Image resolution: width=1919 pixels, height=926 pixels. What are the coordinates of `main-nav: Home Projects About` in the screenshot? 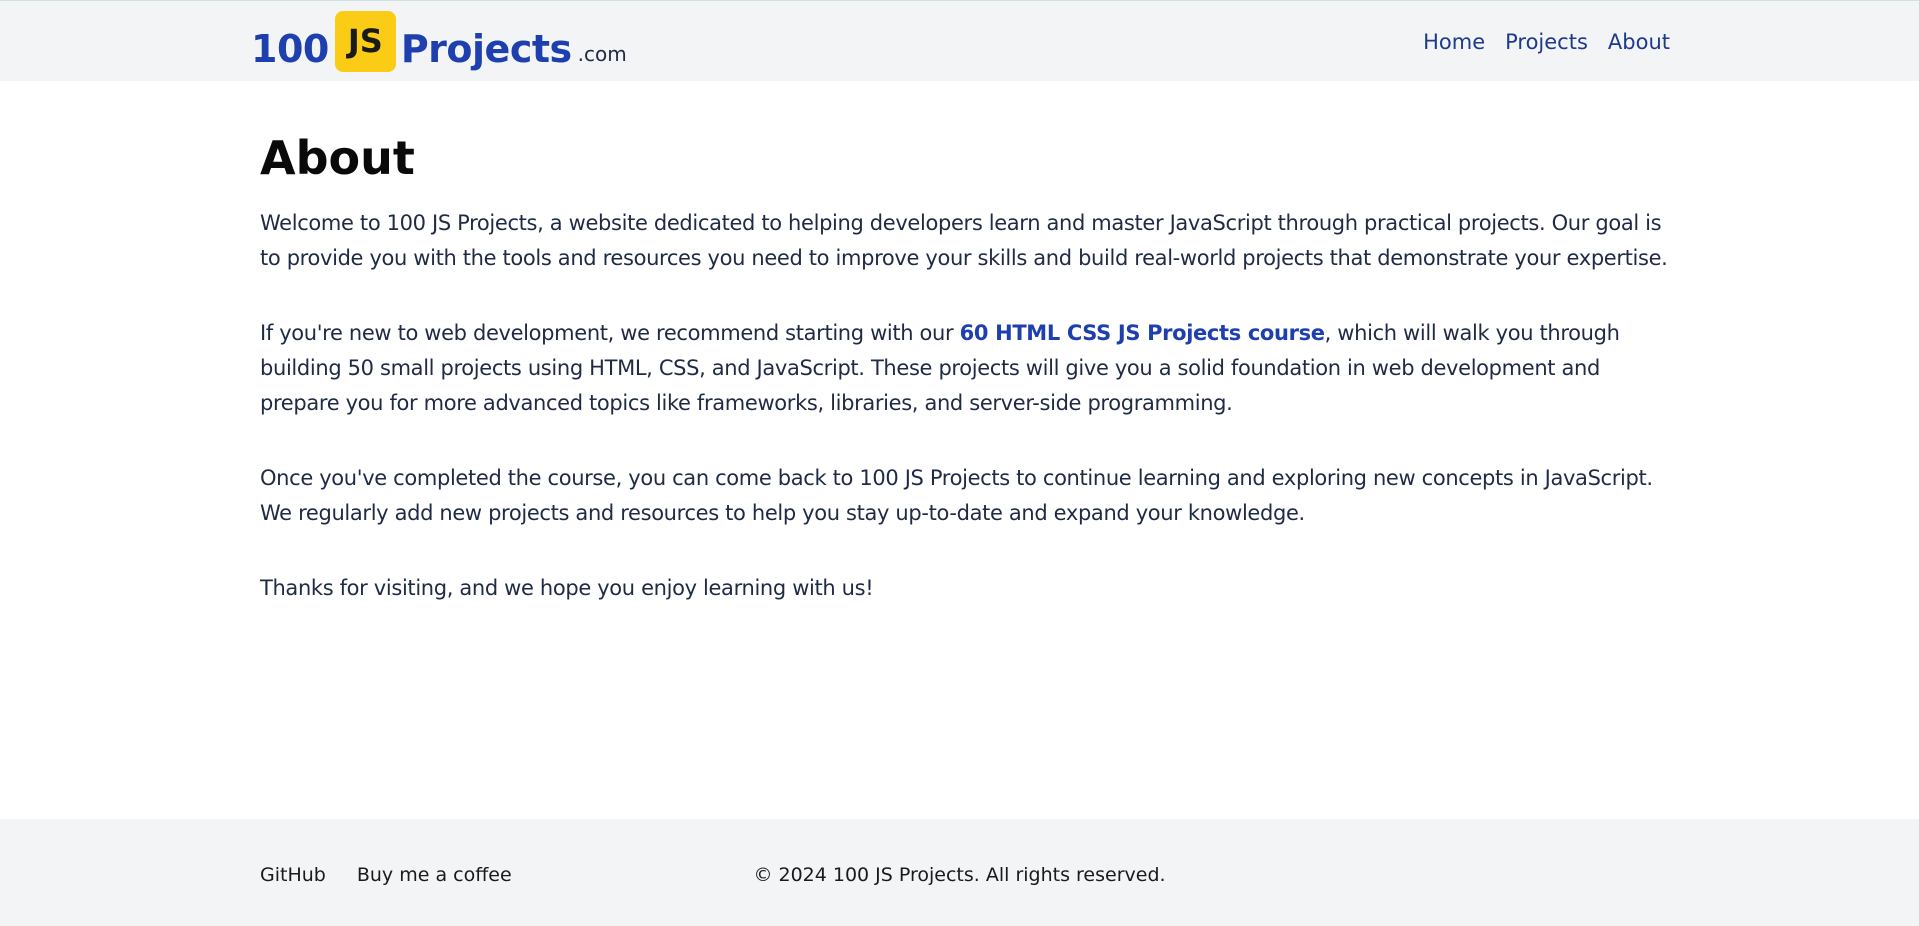 It's located at (1546, 42).